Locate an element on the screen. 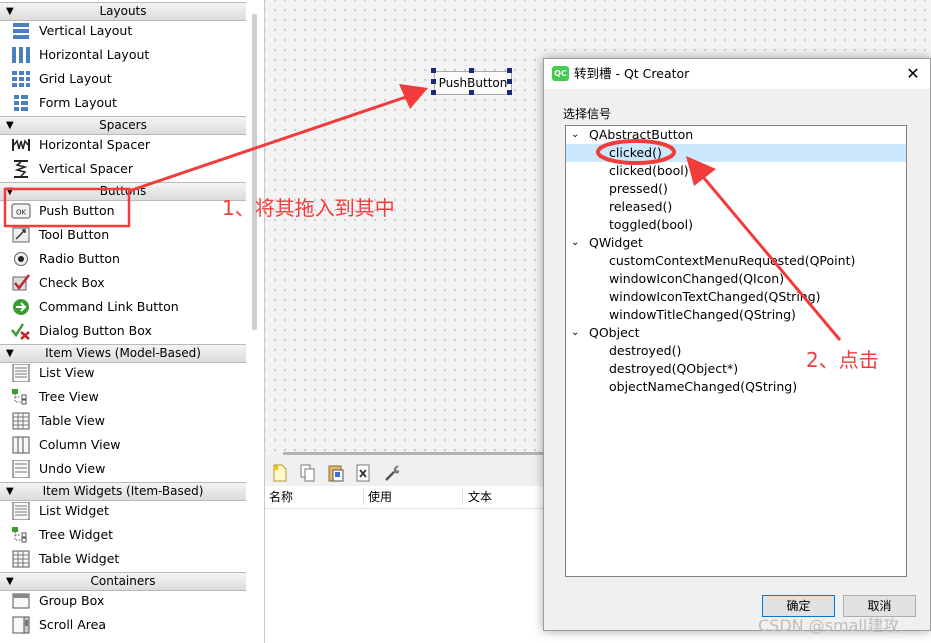 The height and width of the screenshot is (643, 931). table-view-icon is located at coordinates (21, 421).